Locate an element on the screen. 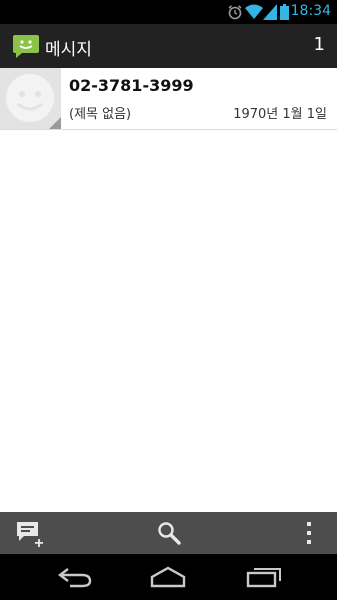  conversation-subject: (제목 없음) is located at coordinates (100, 114).